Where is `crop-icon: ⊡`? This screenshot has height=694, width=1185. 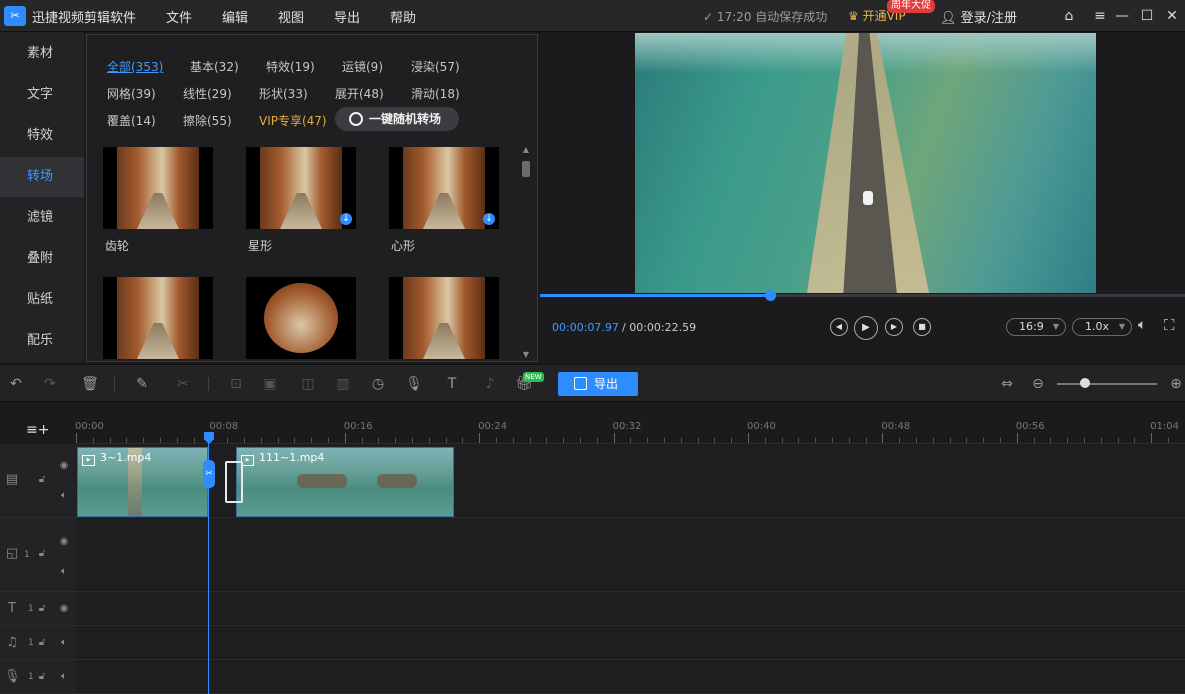
crop-icon: ⊡ is located at coordinates (236, 384).